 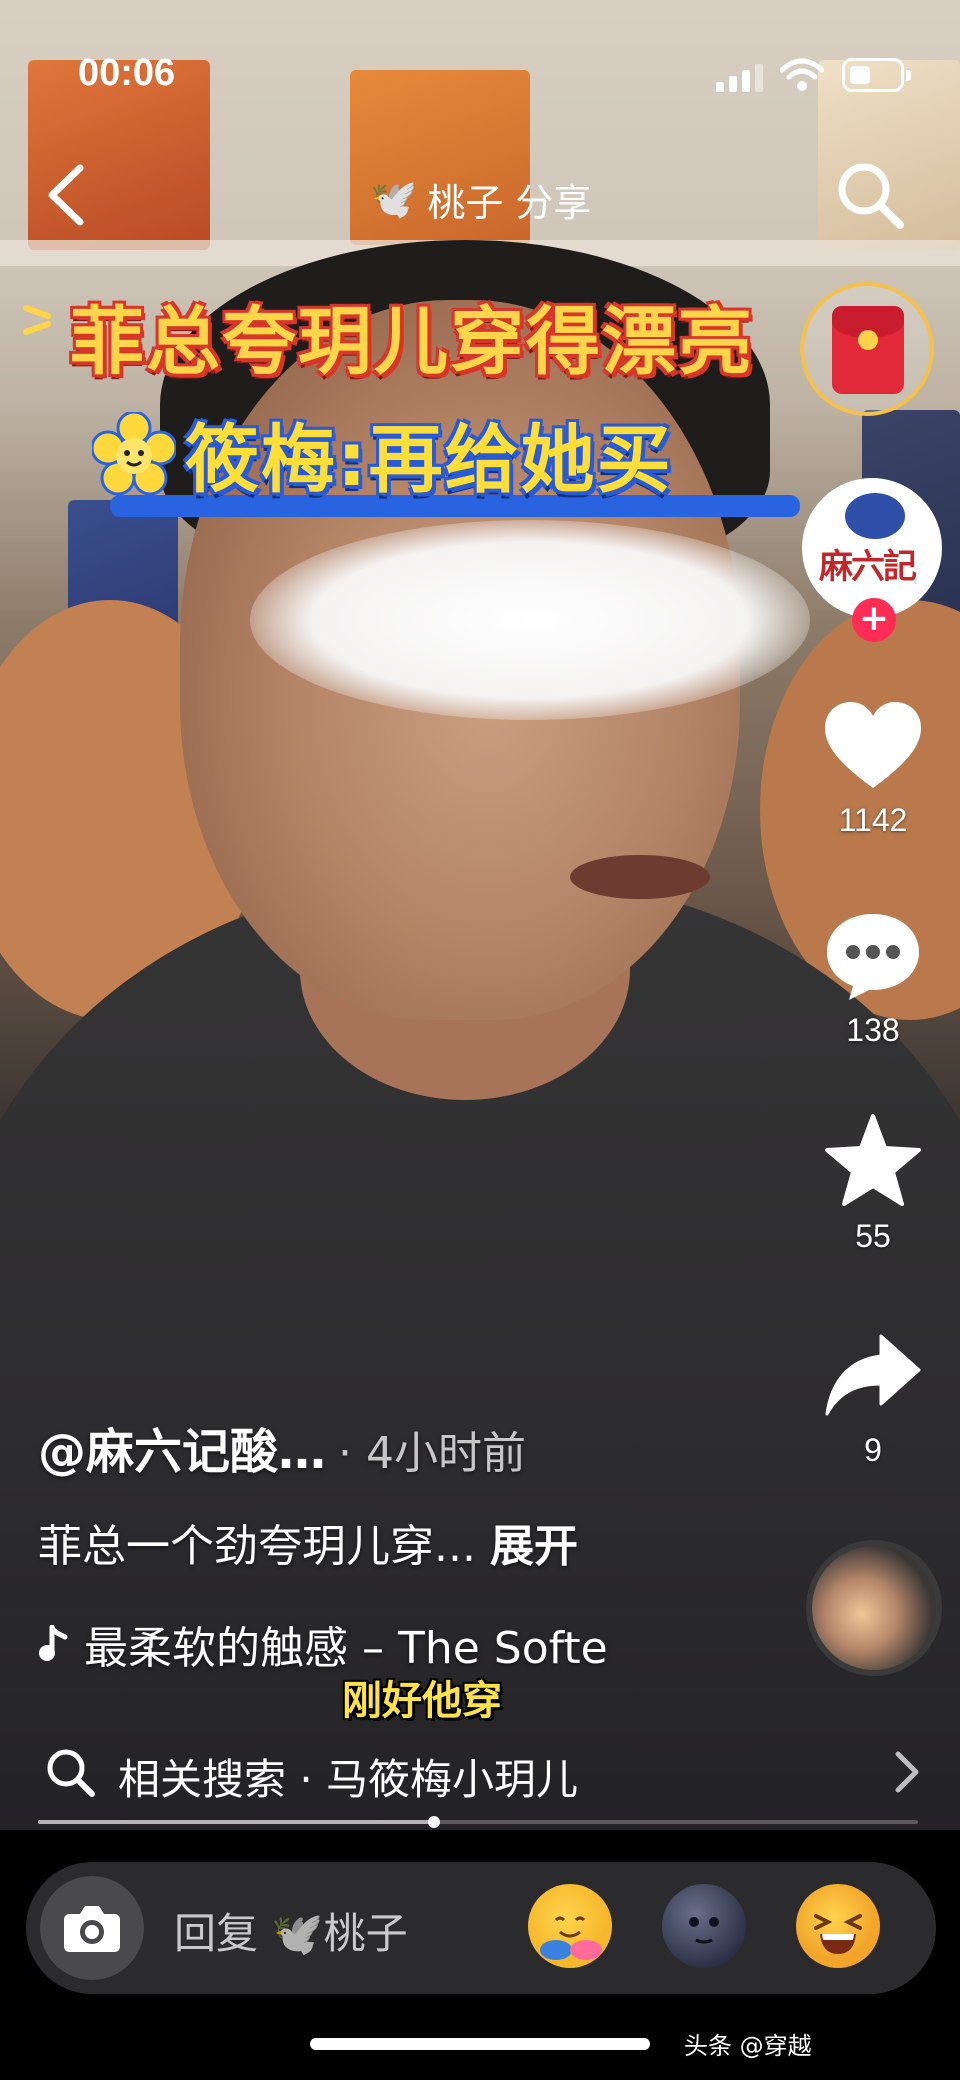 I want to click on chevron-right-icon, so click(x=907, y=1772).